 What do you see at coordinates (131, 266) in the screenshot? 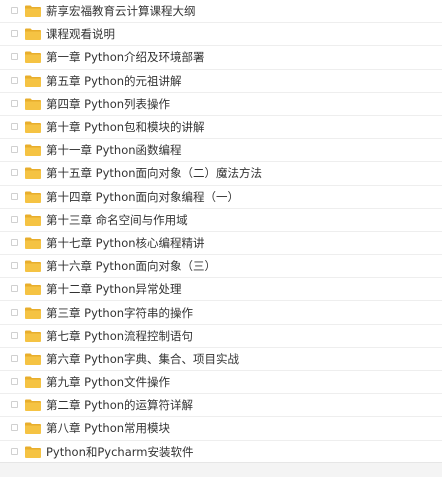
I see `file-name: 第十六章 Python面向对象（三）` at bounding box center [131, 266].